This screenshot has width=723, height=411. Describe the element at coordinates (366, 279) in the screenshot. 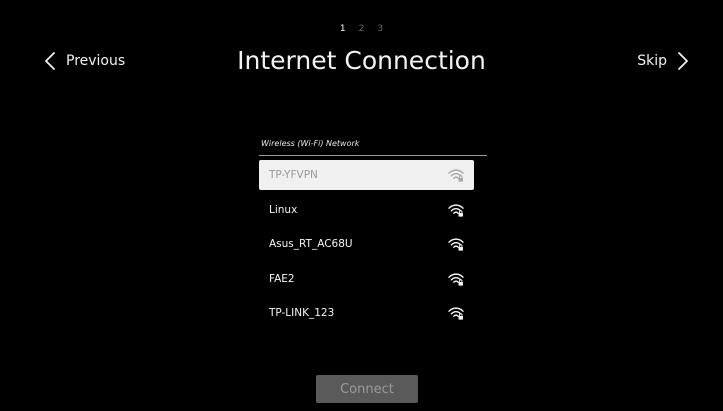

I see `network-list-item: FAE2` at that location.